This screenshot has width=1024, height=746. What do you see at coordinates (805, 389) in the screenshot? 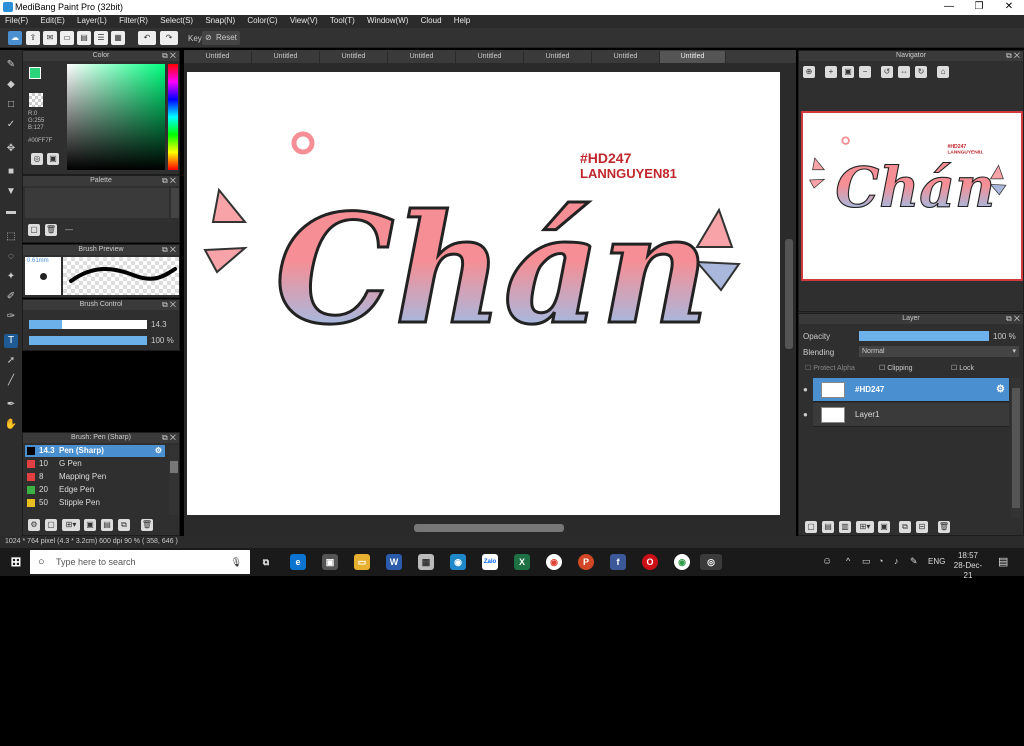
I see `visibility-eye-icon: ●` at bounding box center [805, 389].